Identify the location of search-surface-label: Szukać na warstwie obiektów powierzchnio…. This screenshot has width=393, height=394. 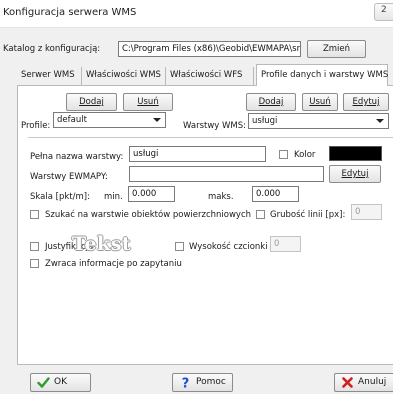
(148, 215).